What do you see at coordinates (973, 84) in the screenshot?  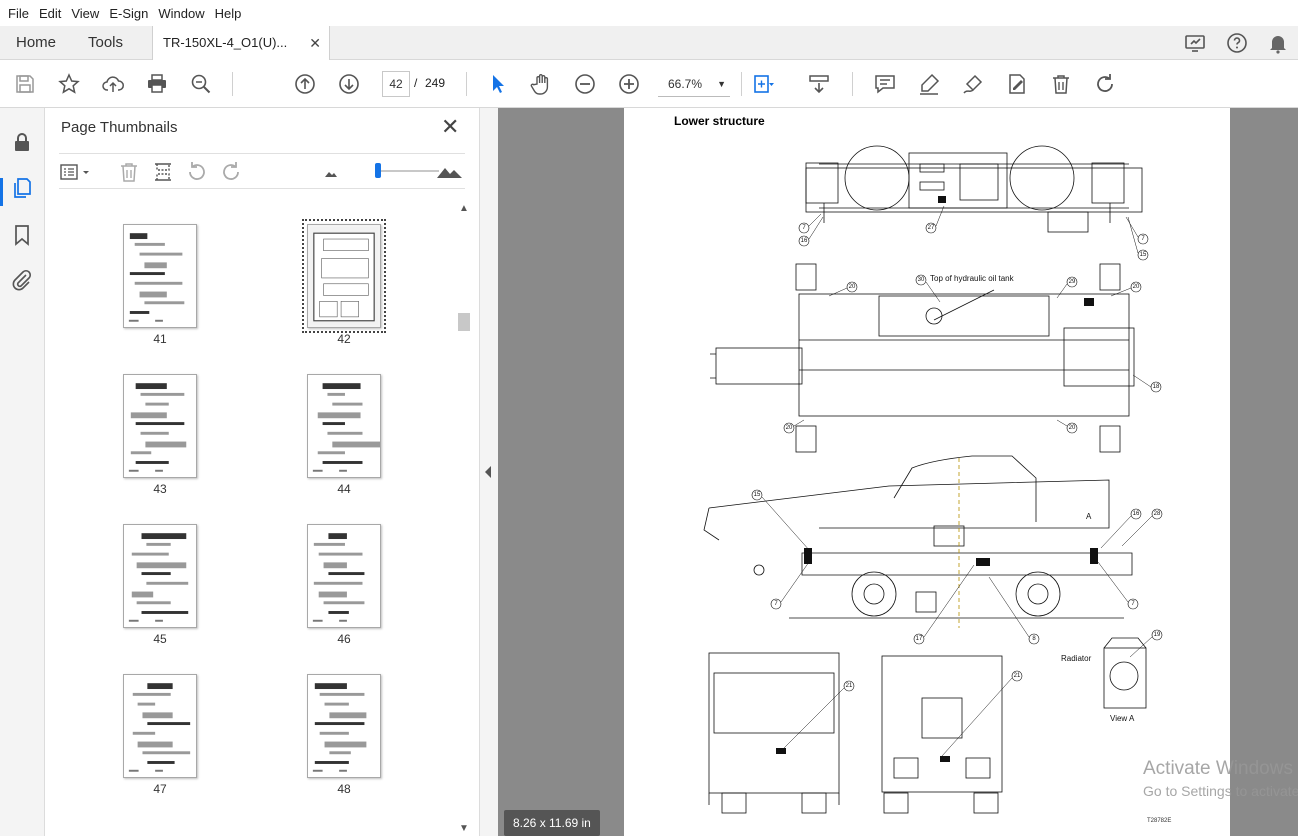 I see `draw-freeform-icon` at bounding box center [973, 84].